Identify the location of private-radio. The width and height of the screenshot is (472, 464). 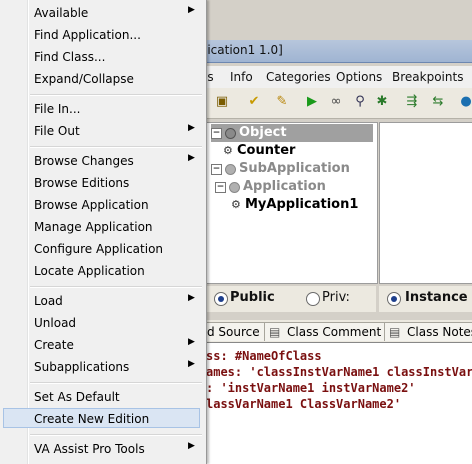
(313, 299).